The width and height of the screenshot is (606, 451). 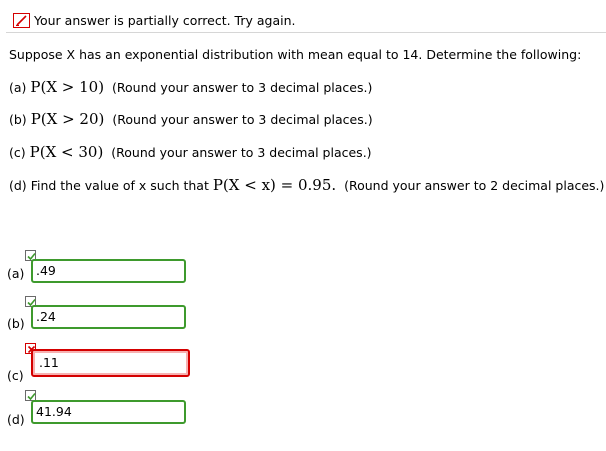 What do you see at coordinates (16, 419) in the screenshot?
I see `answer-label-d: (d)` at bounding box center [16, 419].